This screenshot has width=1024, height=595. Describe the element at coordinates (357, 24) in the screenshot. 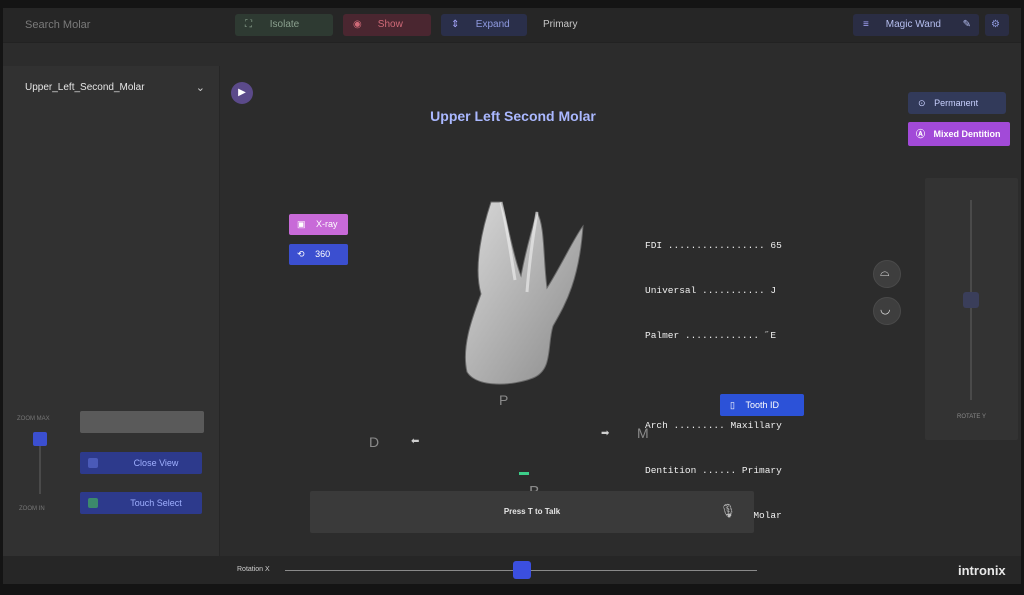

I see `eye-icon: ◉` at that location.